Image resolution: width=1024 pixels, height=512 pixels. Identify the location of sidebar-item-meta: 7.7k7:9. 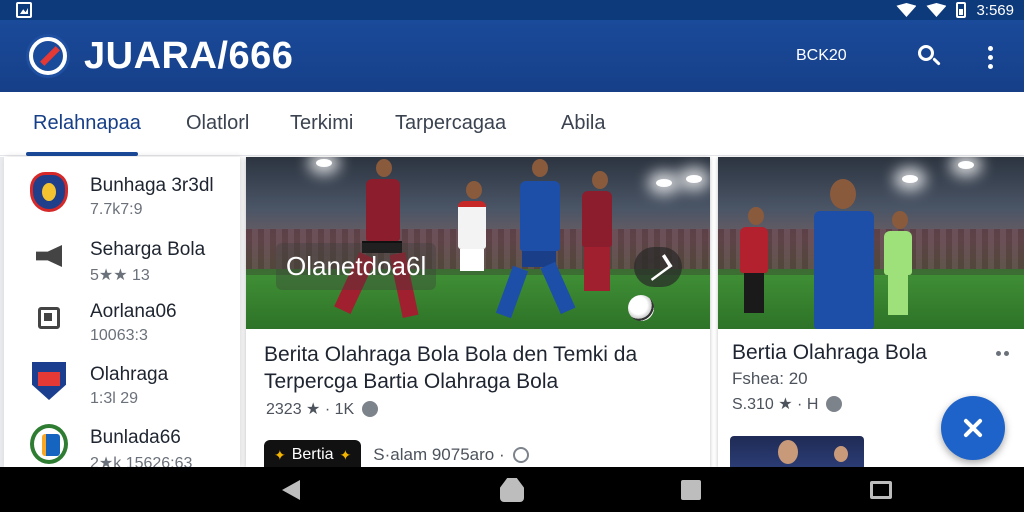
(116, 209).